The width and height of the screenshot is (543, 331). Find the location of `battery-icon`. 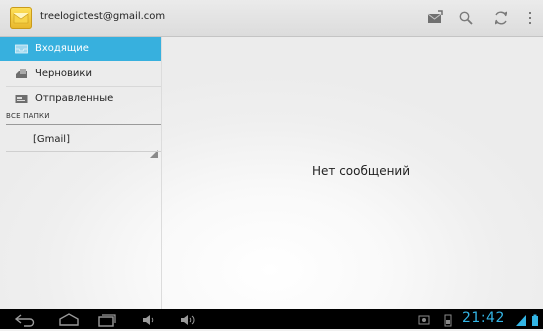

battery-icon is located at coordinates (535, 321).